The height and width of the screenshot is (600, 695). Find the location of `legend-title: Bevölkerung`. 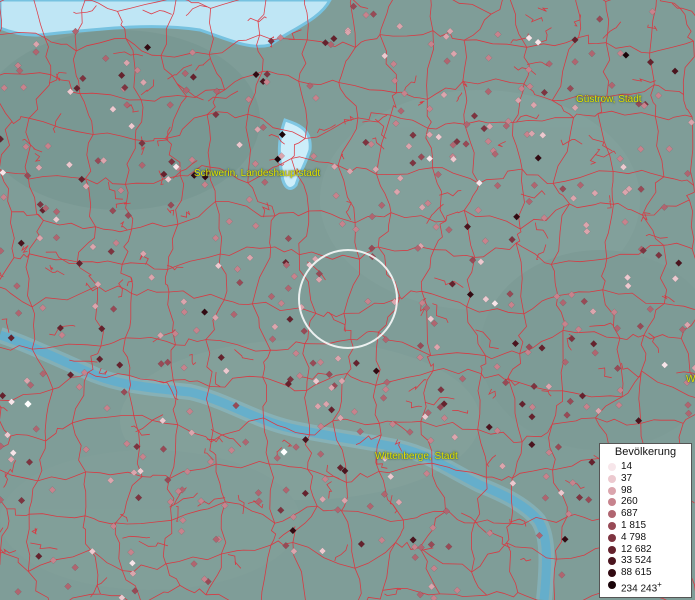

legend-title: Bevölkerung is located at coordinates (645, 452).